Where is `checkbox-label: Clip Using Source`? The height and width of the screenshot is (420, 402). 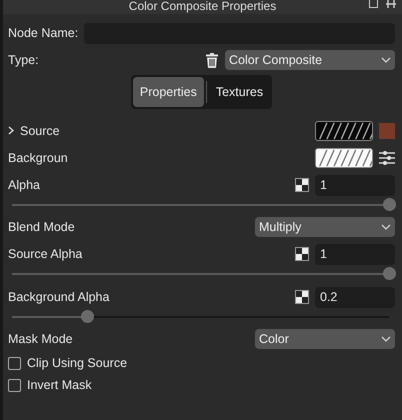
checkbox-label: Clip Using Source is located at coordinates (77, 363).